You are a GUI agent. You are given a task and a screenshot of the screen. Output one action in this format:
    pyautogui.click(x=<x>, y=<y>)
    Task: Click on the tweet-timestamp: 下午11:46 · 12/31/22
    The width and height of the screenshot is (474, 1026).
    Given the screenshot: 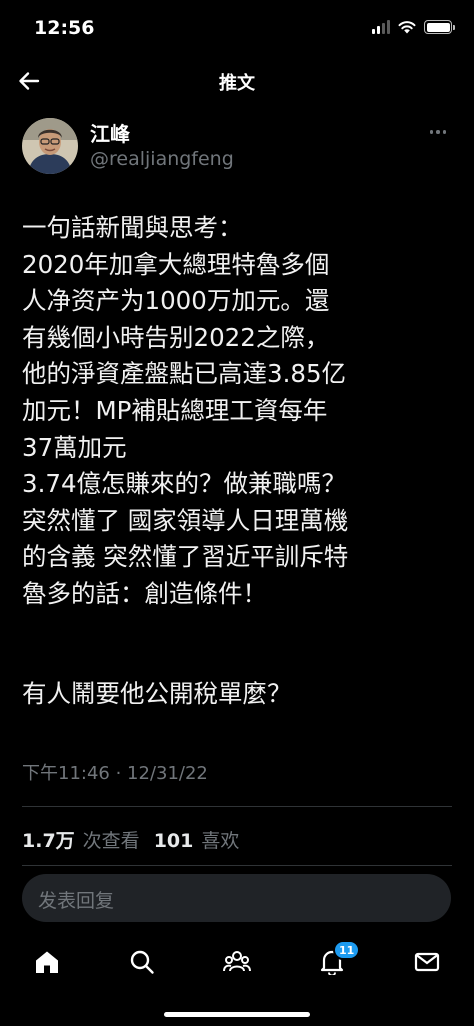 What is the action you would take?
    pyautogui.click(x=115, y=772)
    